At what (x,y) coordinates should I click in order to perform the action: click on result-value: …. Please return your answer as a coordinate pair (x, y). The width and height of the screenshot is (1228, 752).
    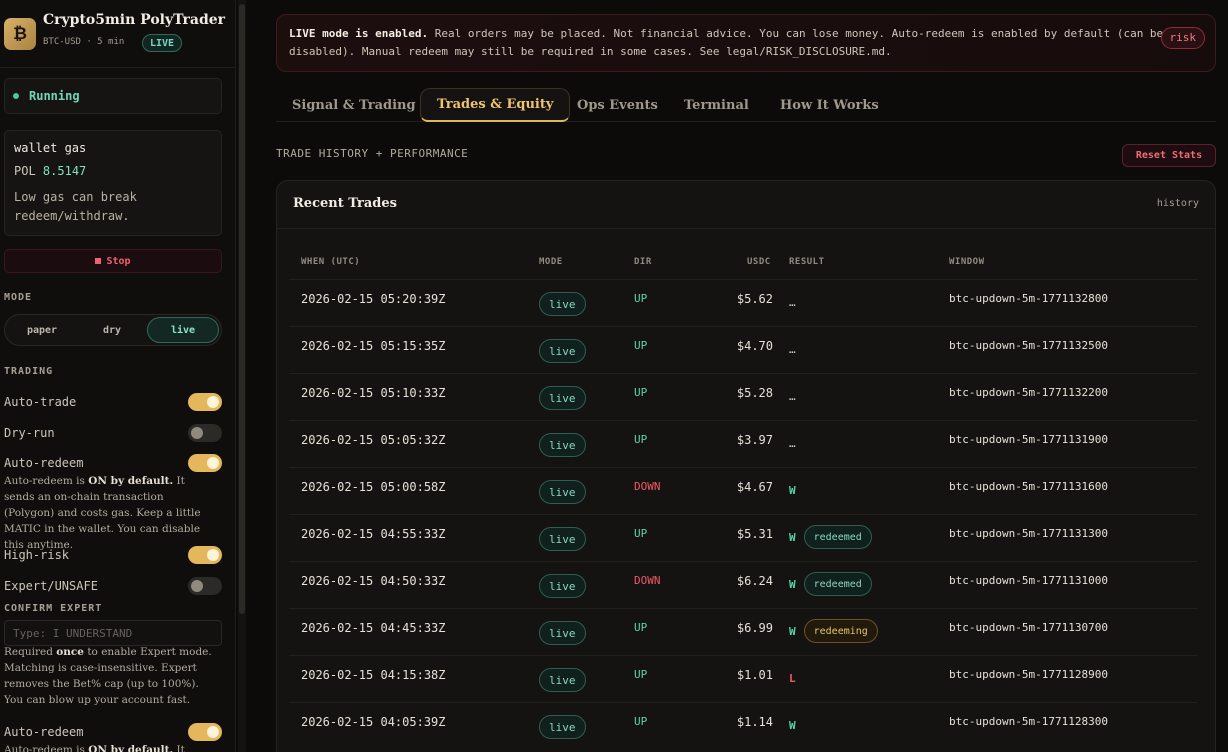
    Looking at the image, I should click on (792, 443).